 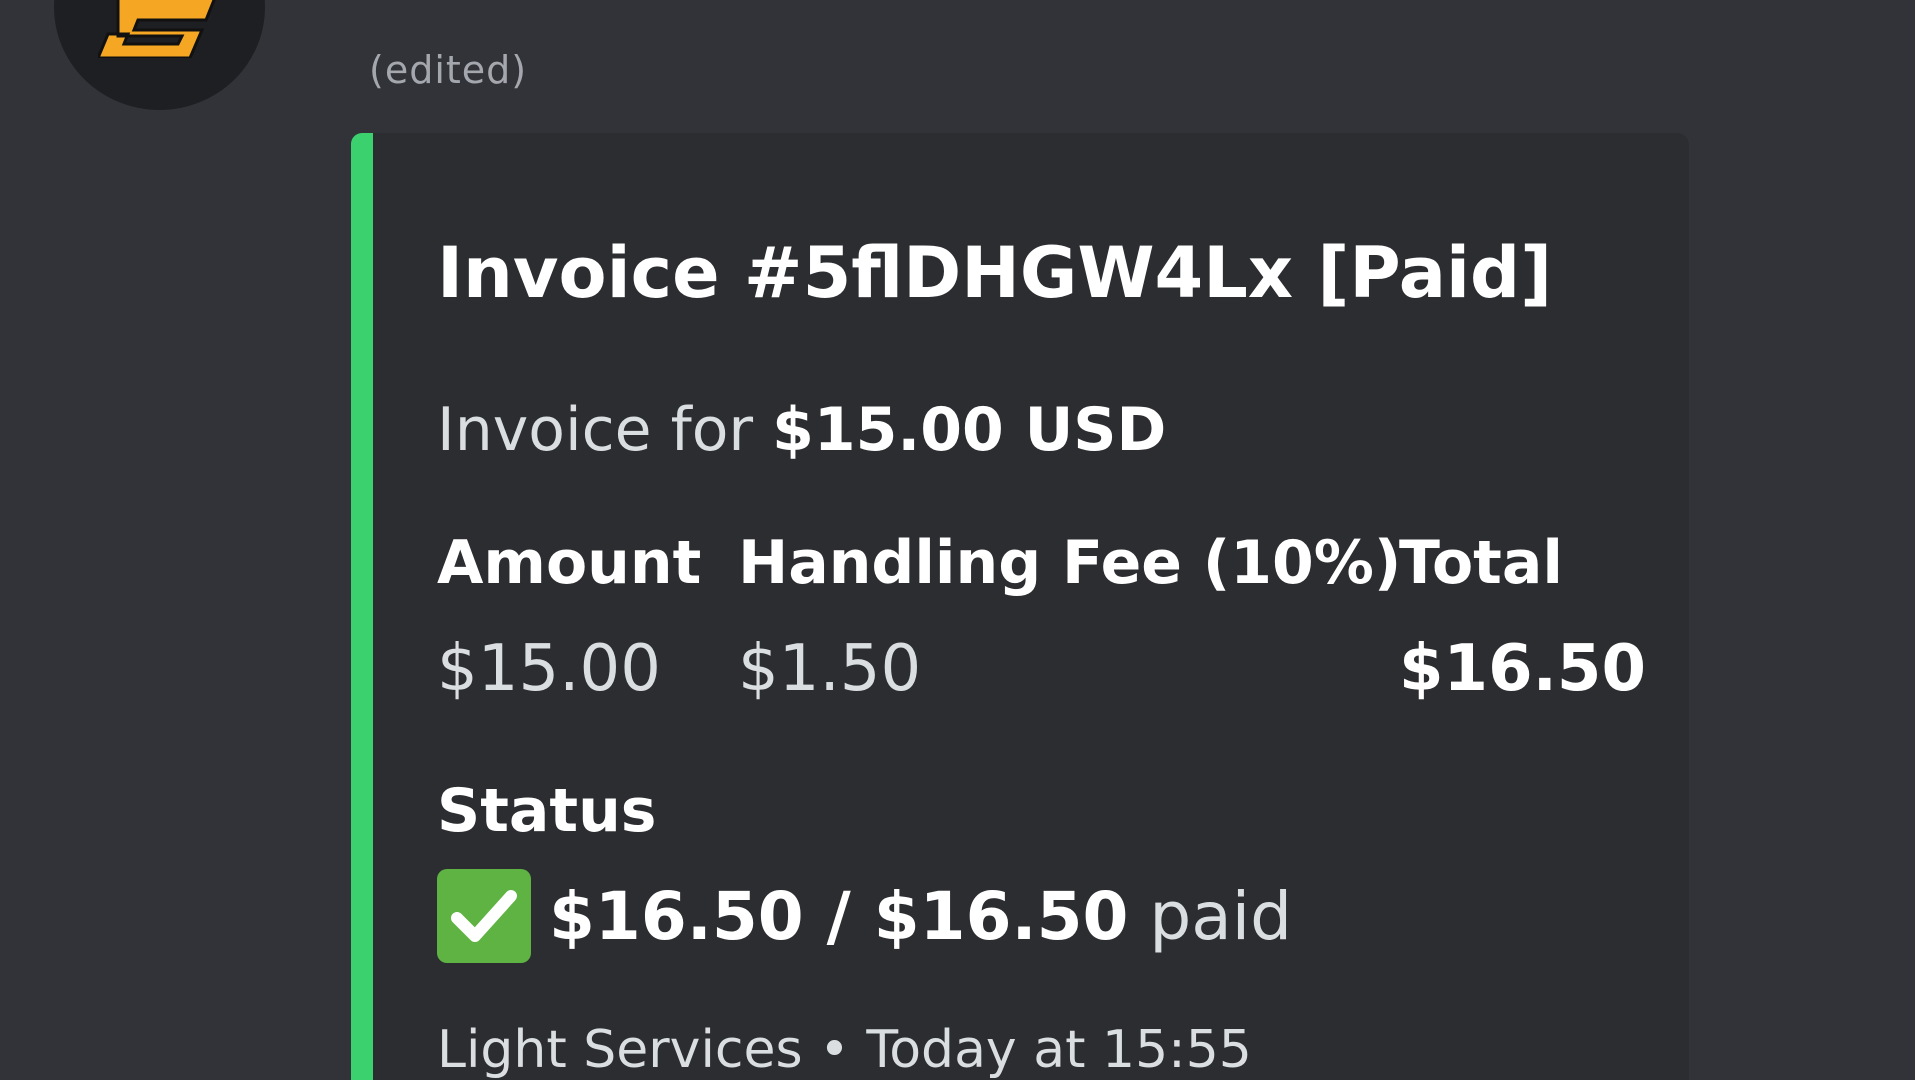 I want to click on bot-logo-icon, so click(x=157, y=29).